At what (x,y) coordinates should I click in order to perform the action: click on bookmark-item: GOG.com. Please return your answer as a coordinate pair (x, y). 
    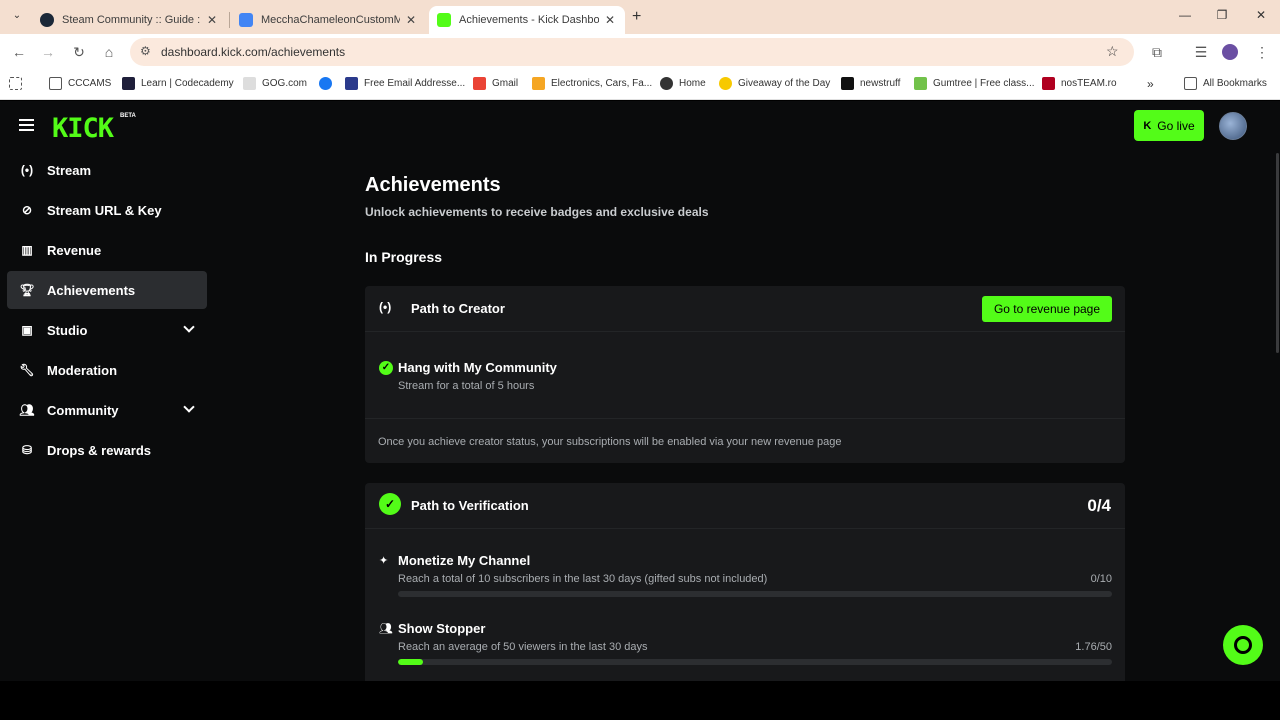
    Looking at the image, I should click on (275, 83).